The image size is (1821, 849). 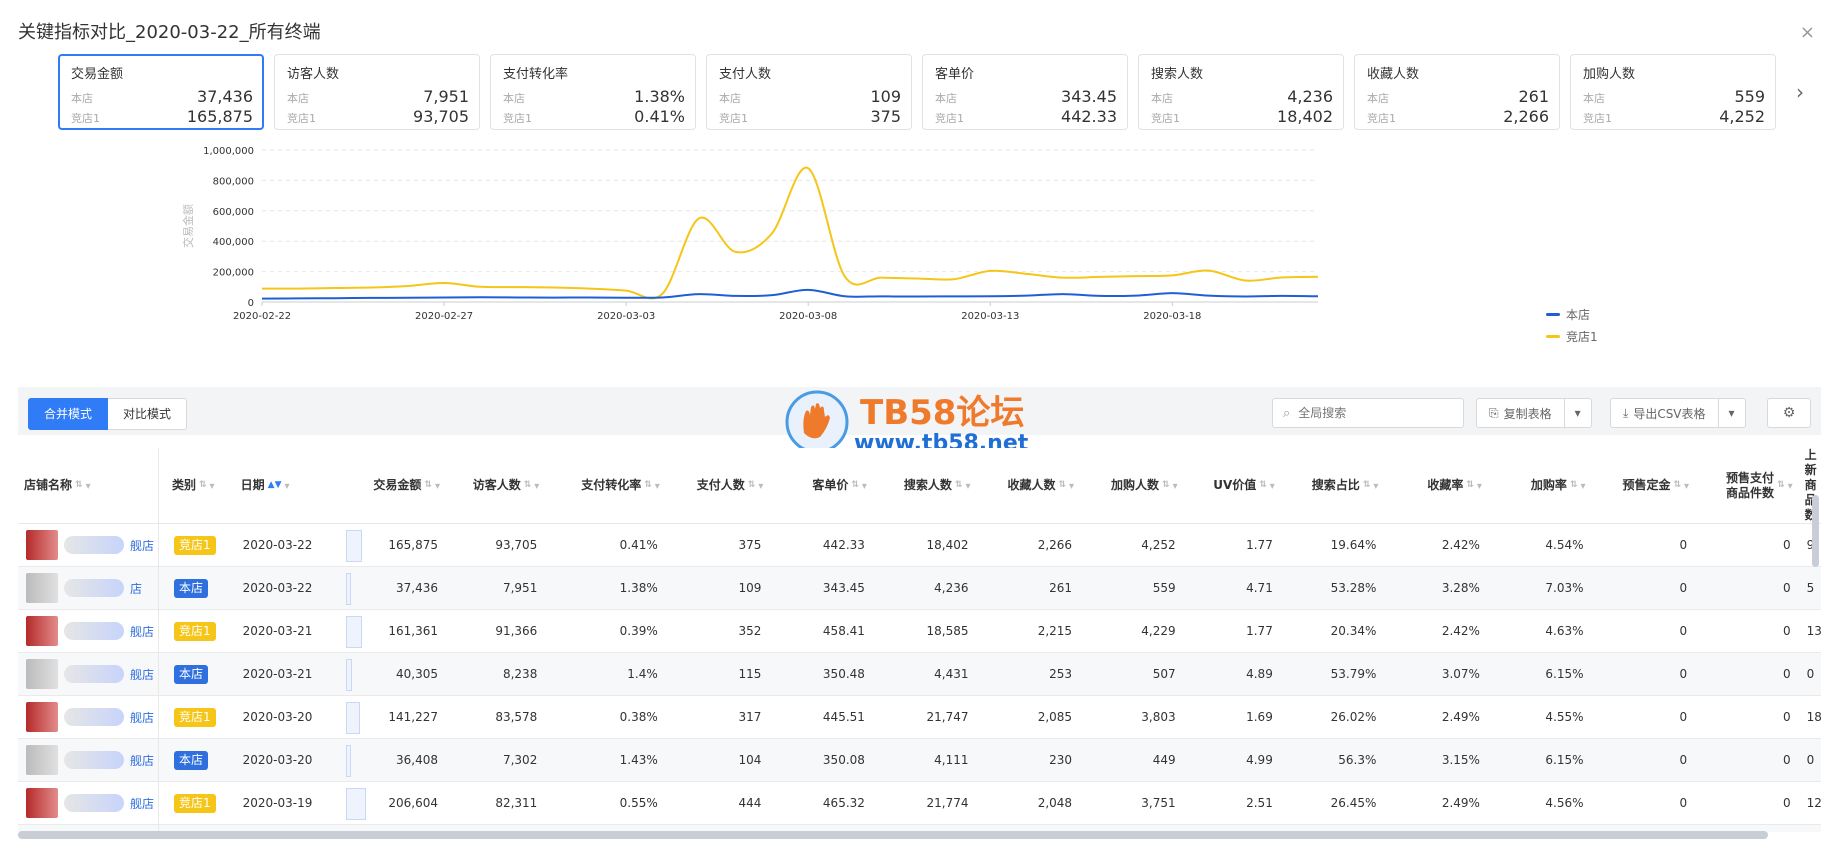 I want to click on compare-mode-button: 对比模式, so click(x=148, y=414).